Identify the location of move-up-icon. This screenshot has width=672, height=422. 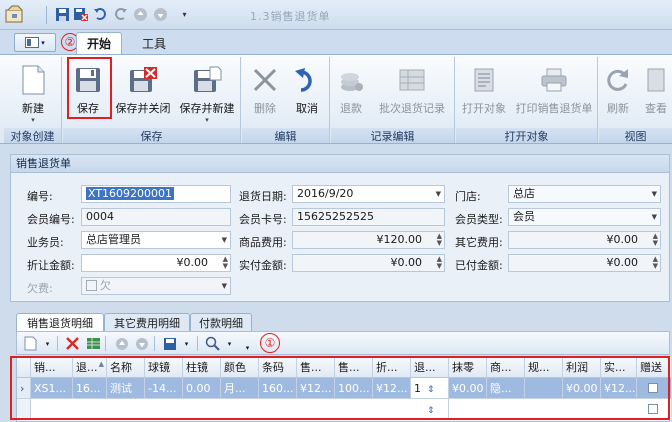
(121, 343).